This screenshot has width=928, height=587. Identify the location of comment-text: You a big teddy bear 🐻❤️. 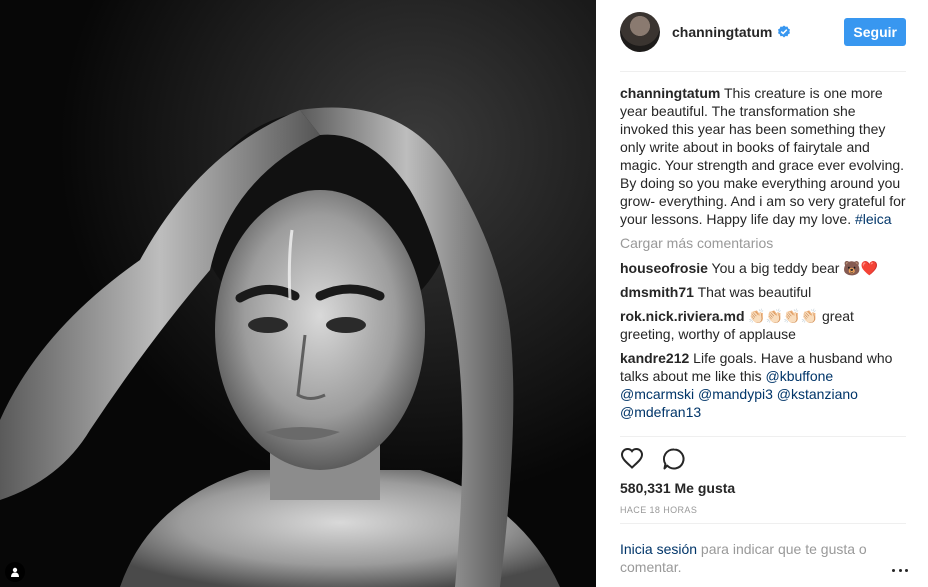
(795, 268).